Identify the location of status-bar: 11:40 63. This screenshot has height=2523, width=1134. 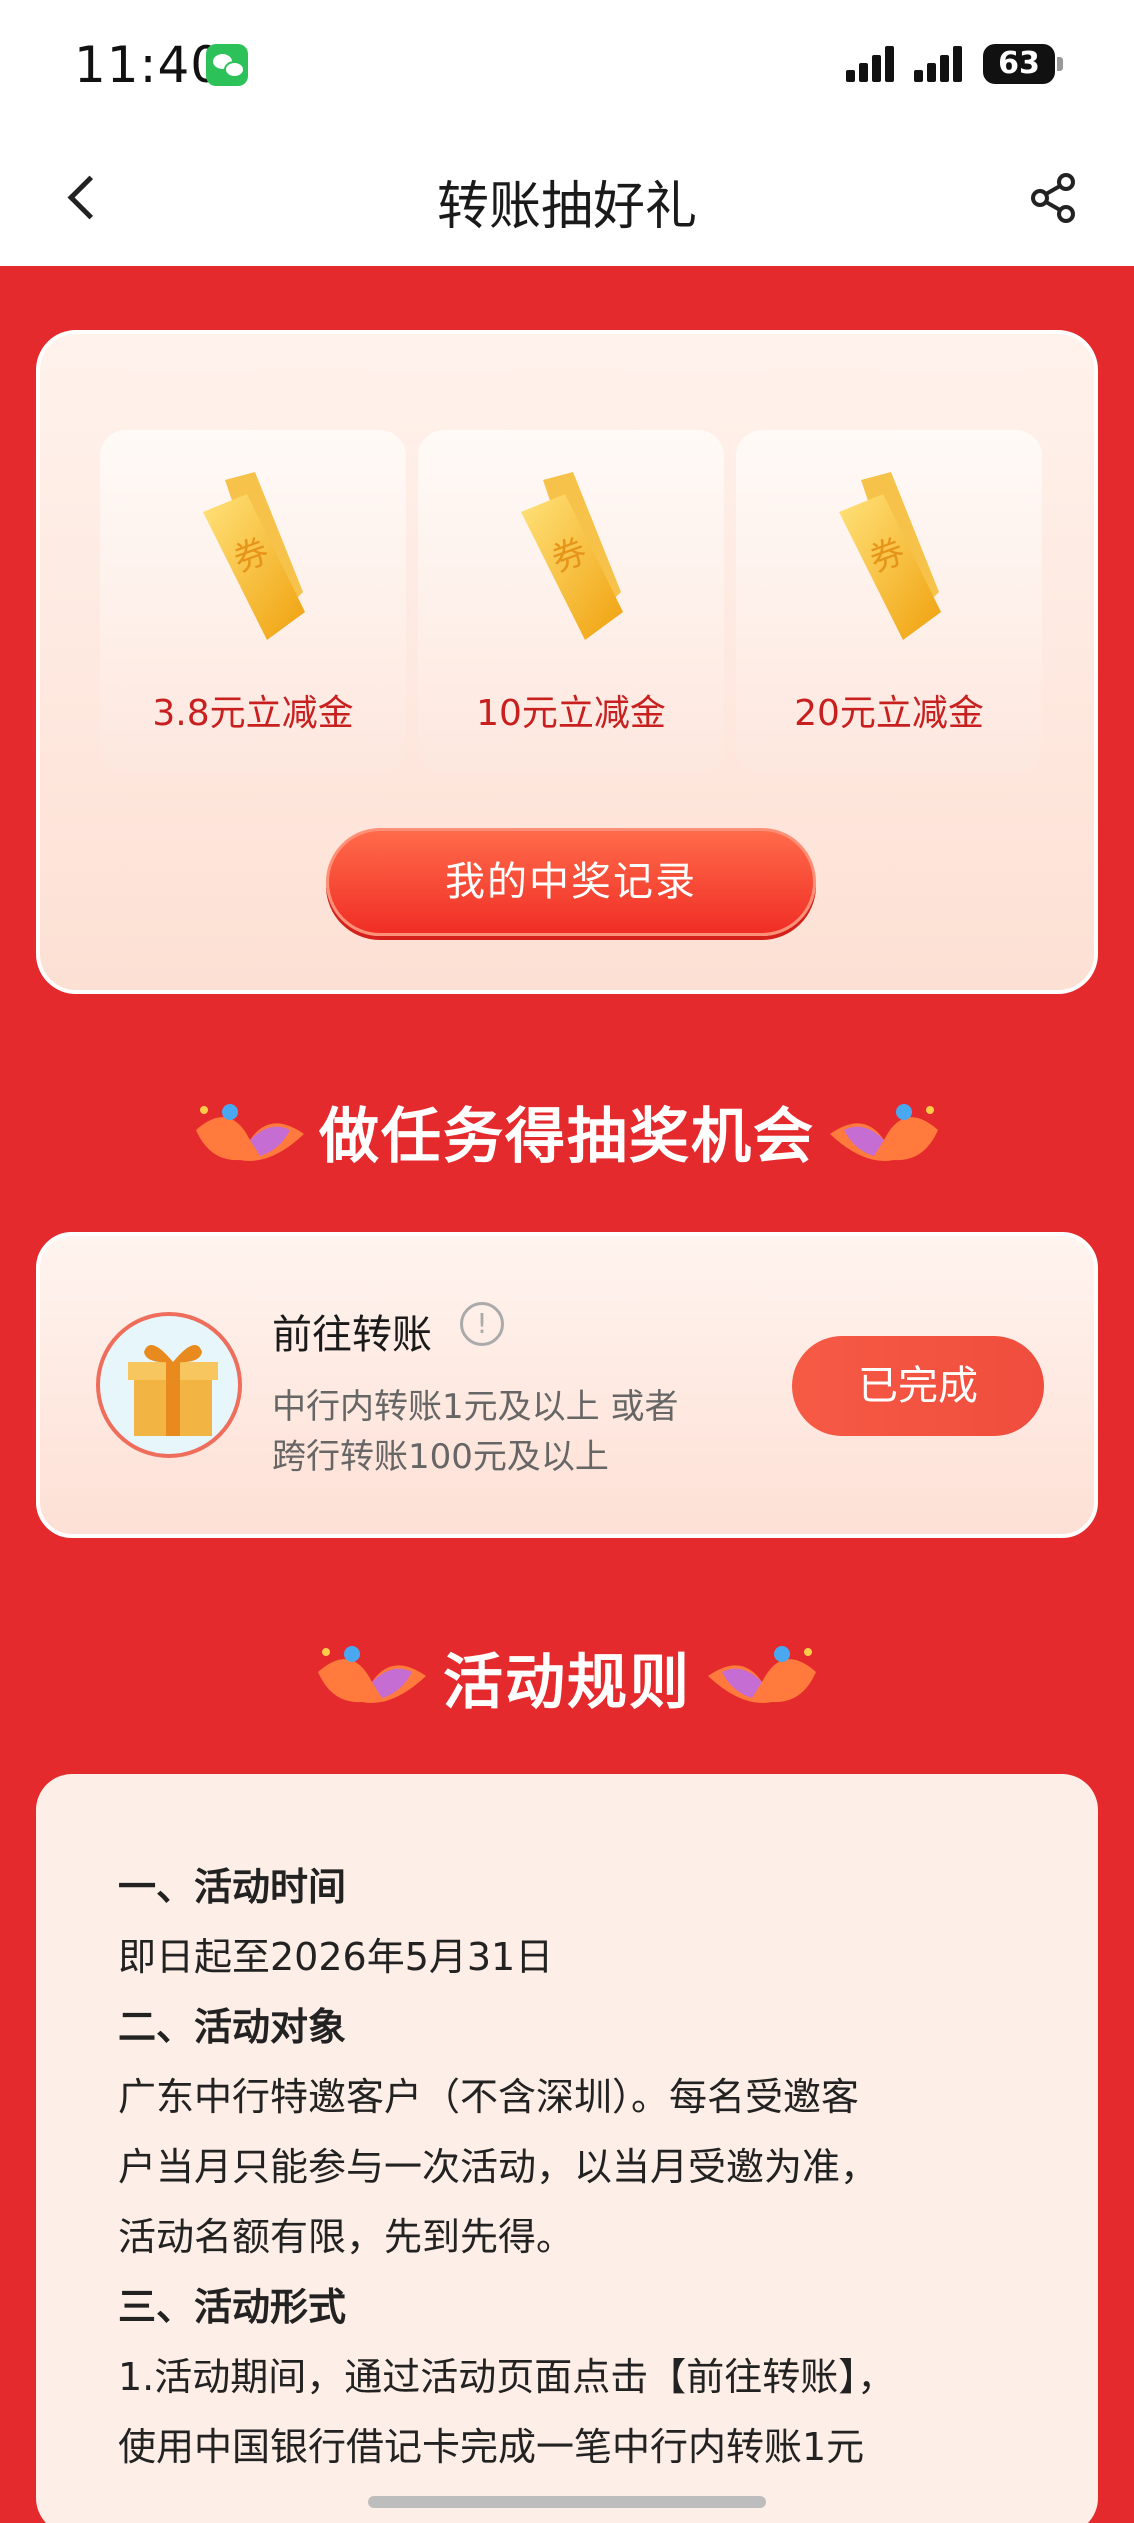
(567, 65).